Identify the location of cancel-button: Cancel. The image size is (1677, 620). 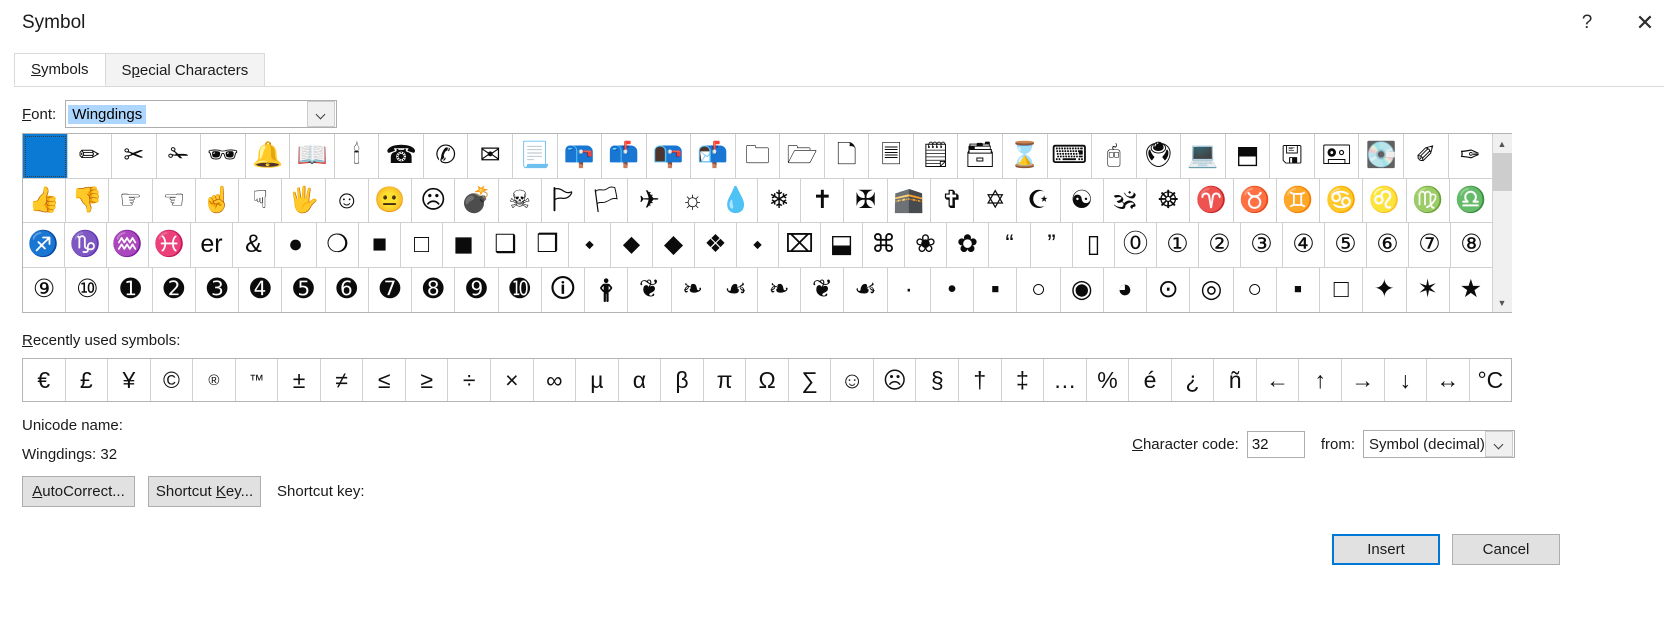
(1506, 549).